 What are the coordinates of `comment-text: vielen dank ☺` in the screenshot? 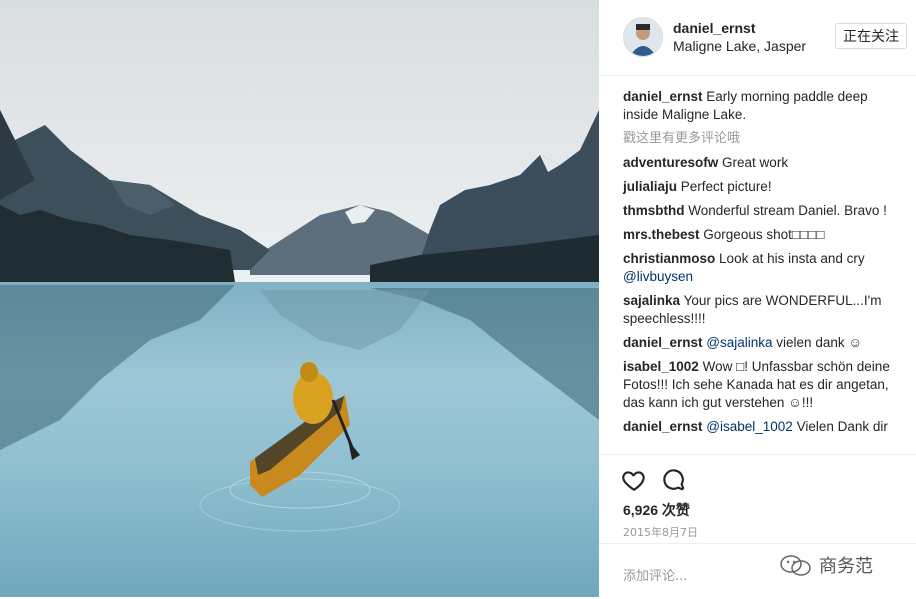 It's located at (819, 342).